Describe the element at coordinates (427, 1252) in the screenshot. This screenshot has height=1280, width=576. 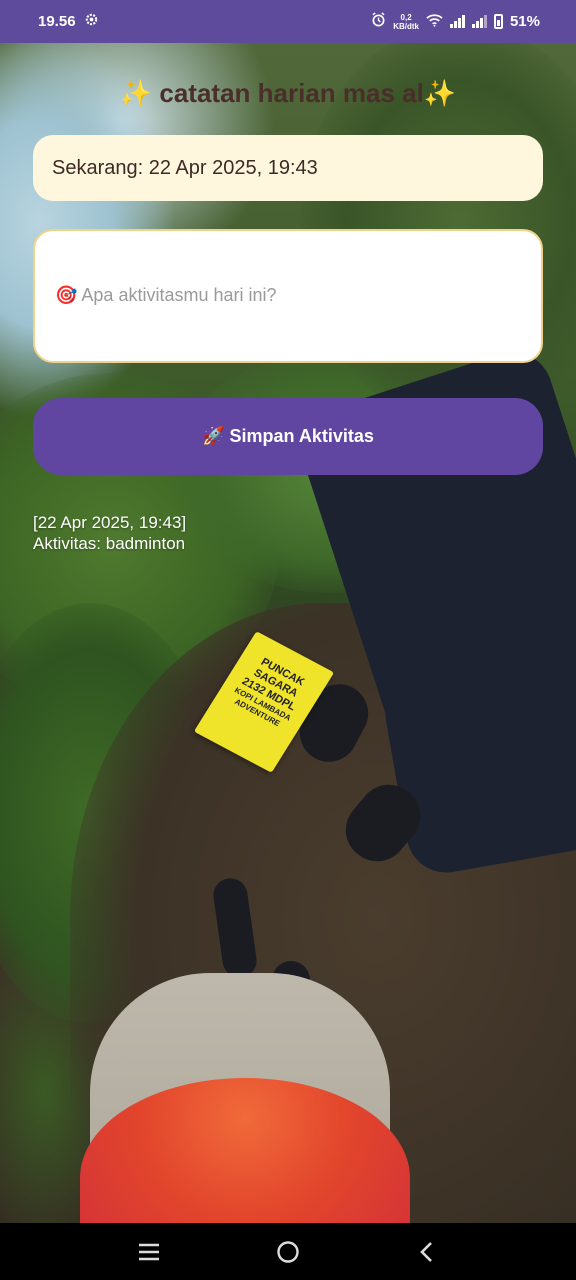
I see `back-icon` at that location.